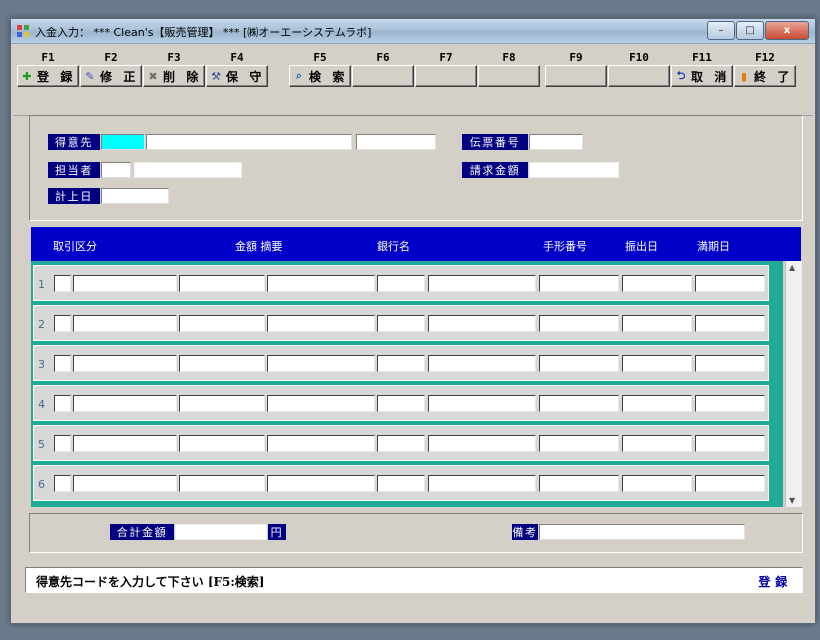 The width and height of the screenshot is (820, 640). What do you see at coordinates (639, 76) in the screenshot?
I see `f10-button` at bounding box center [639, 76].